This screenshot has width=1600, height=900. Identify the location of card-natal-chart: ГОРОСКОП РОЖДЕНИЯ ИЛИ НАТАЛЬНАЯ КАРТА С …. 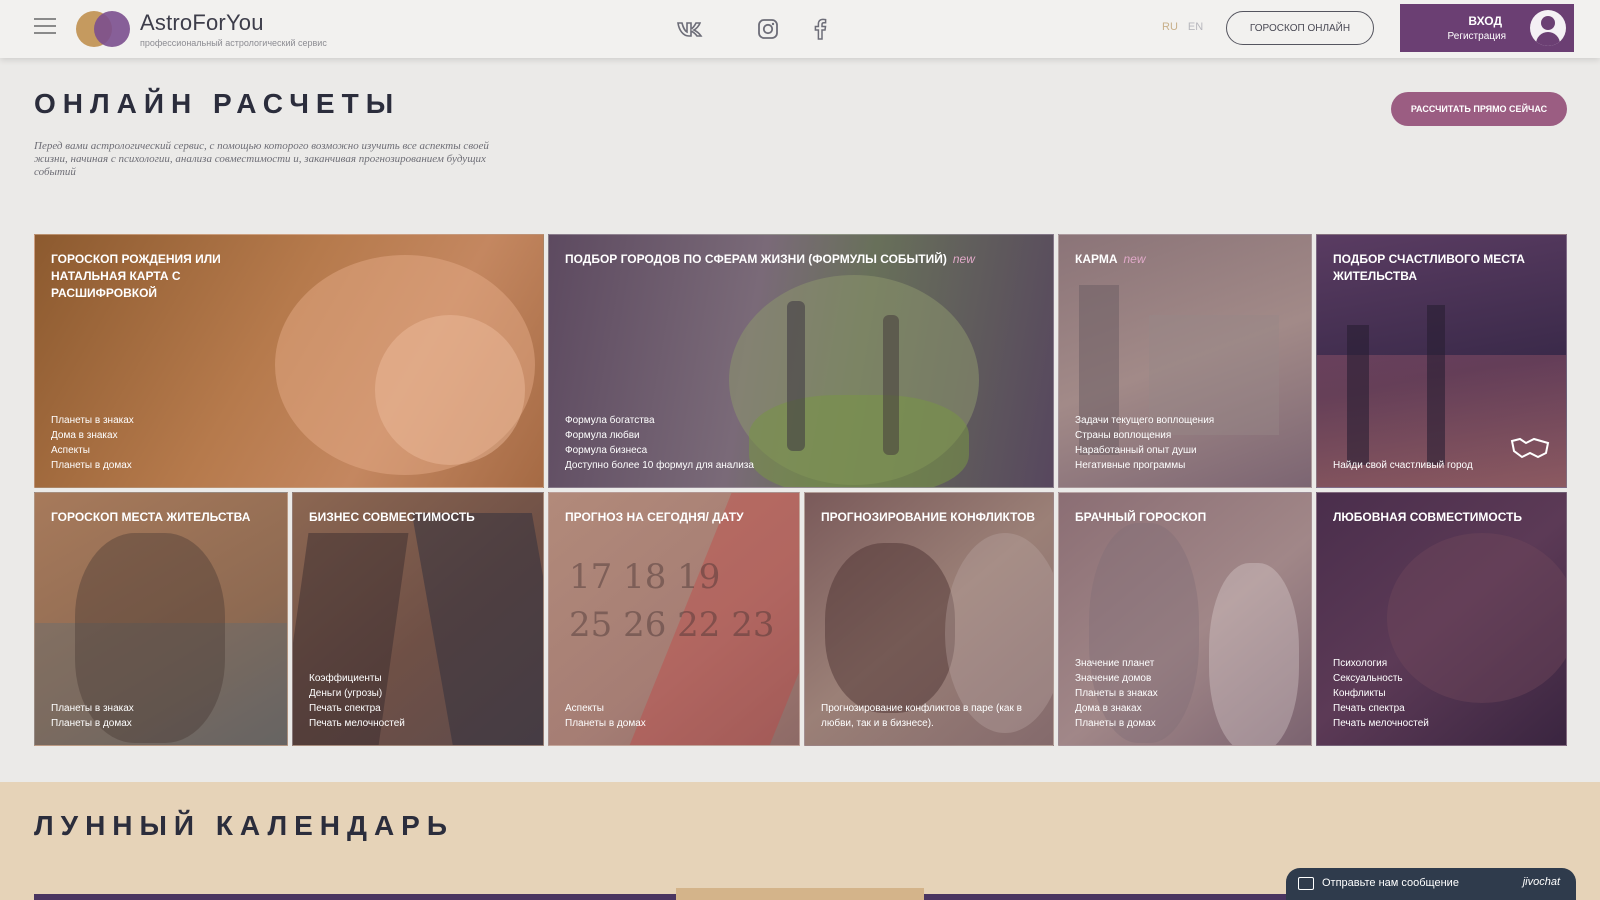
(289, 361).